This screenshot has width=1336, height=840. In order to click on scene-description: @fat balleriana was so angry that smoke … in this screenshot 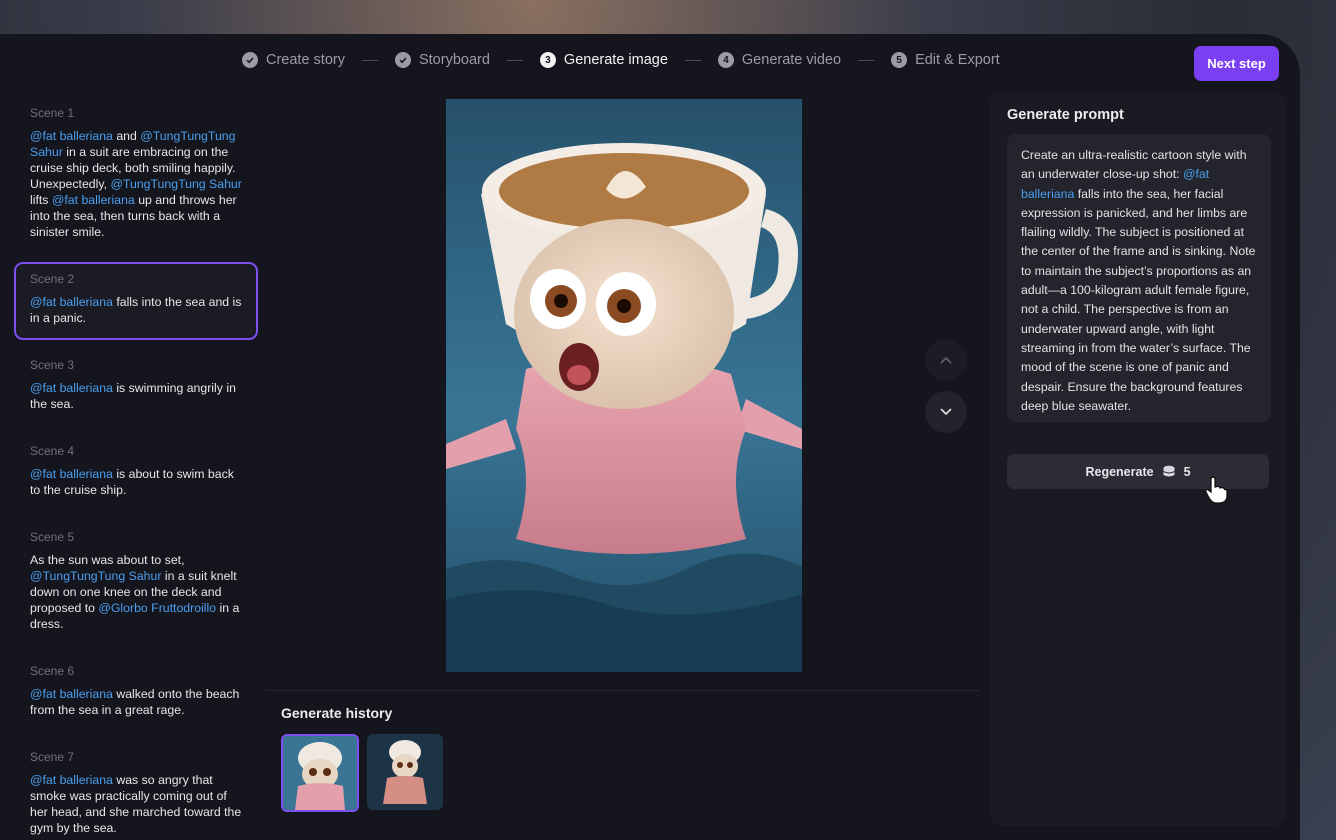, I will do `click(136, 804)`.